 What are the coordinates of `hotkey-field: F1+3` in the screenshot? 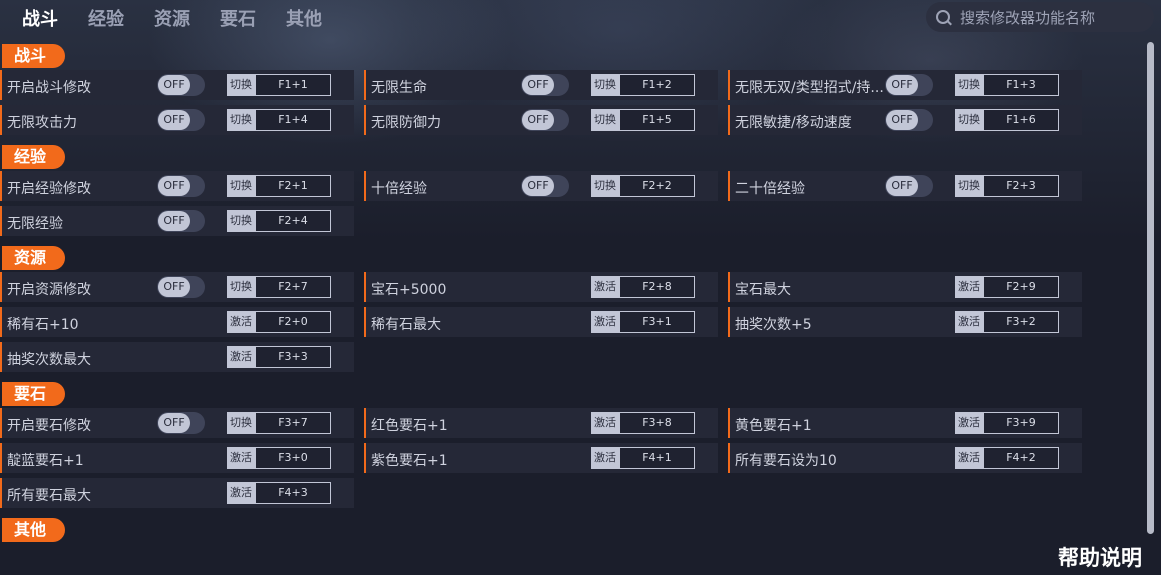 It's located at (1021, 85).